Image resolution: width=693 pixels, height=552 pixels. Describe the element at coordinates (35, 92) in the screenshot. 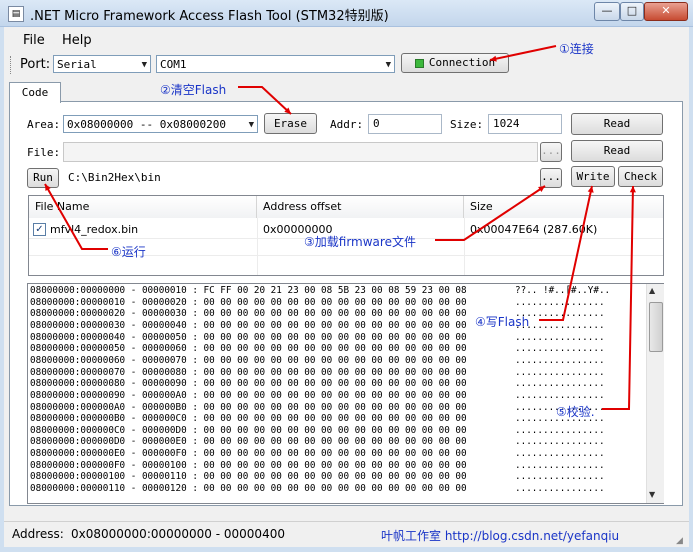

I see `tab-code: Code` at that location.